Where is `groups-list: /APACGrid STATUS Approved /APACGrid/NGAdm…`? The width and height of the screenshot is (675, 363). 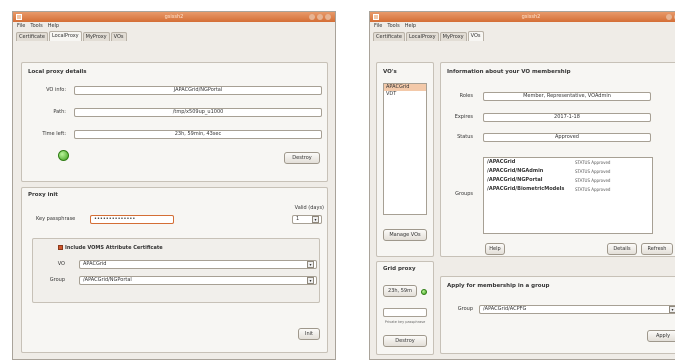
groups-list: /APACGrid STATUS Approved /APACGrid/NGAdm… is located at coordinates (568, 195).